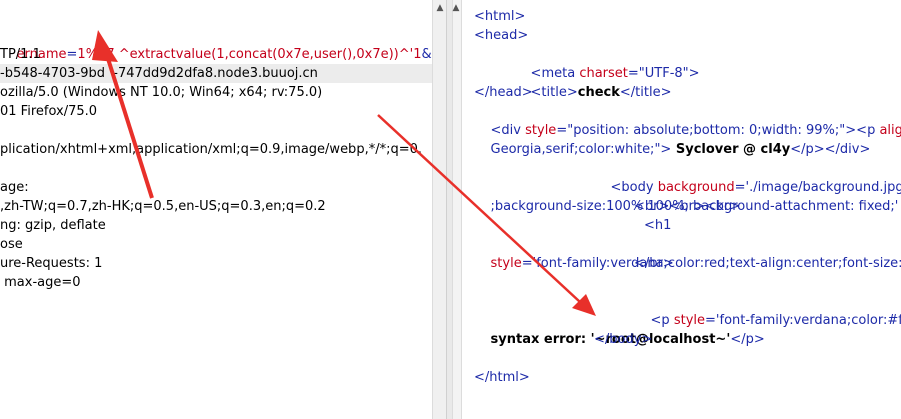 The image size is (901, 419). What do you see at coordinates (479, 208) in the screenshot?
I see `arrow-to-result` at bounding box center [479, 208].